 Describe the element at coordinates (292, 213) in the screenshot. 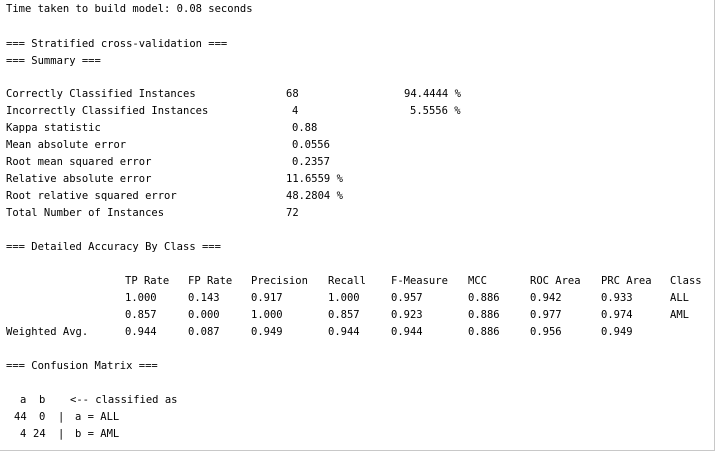

I see `total-value: 72` at that location.